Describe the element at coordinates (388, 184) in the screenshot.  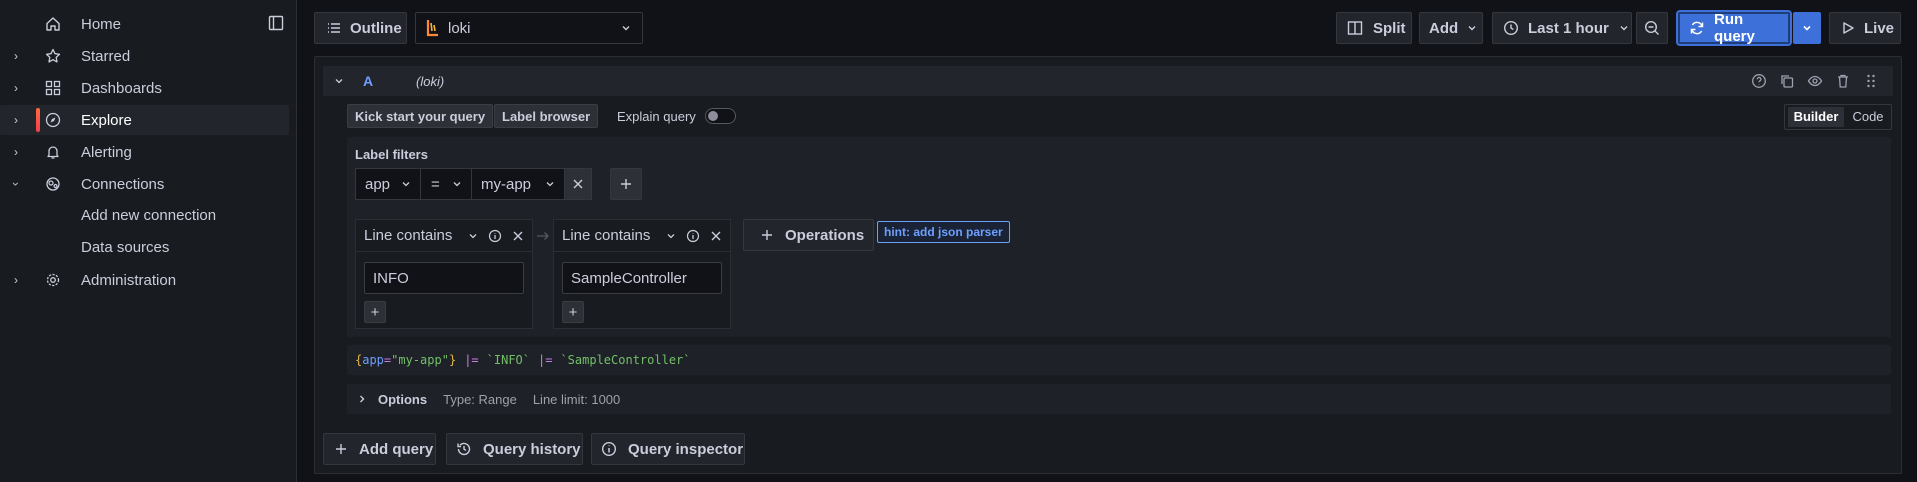
I see `label-filter-key-select: app` at that location.